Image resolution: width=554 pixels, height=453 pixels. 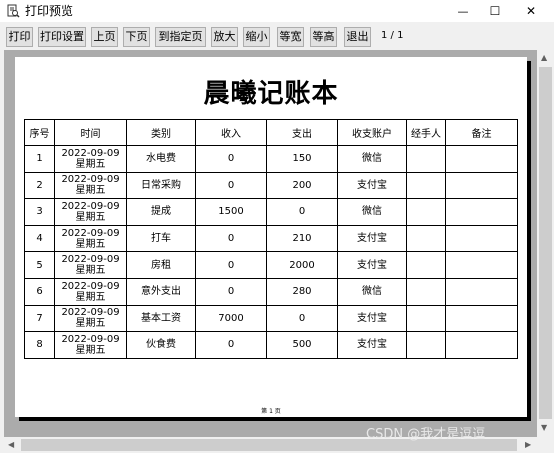 I want to click on scroll-up-icon: ▲, so click(x=544, y=57).